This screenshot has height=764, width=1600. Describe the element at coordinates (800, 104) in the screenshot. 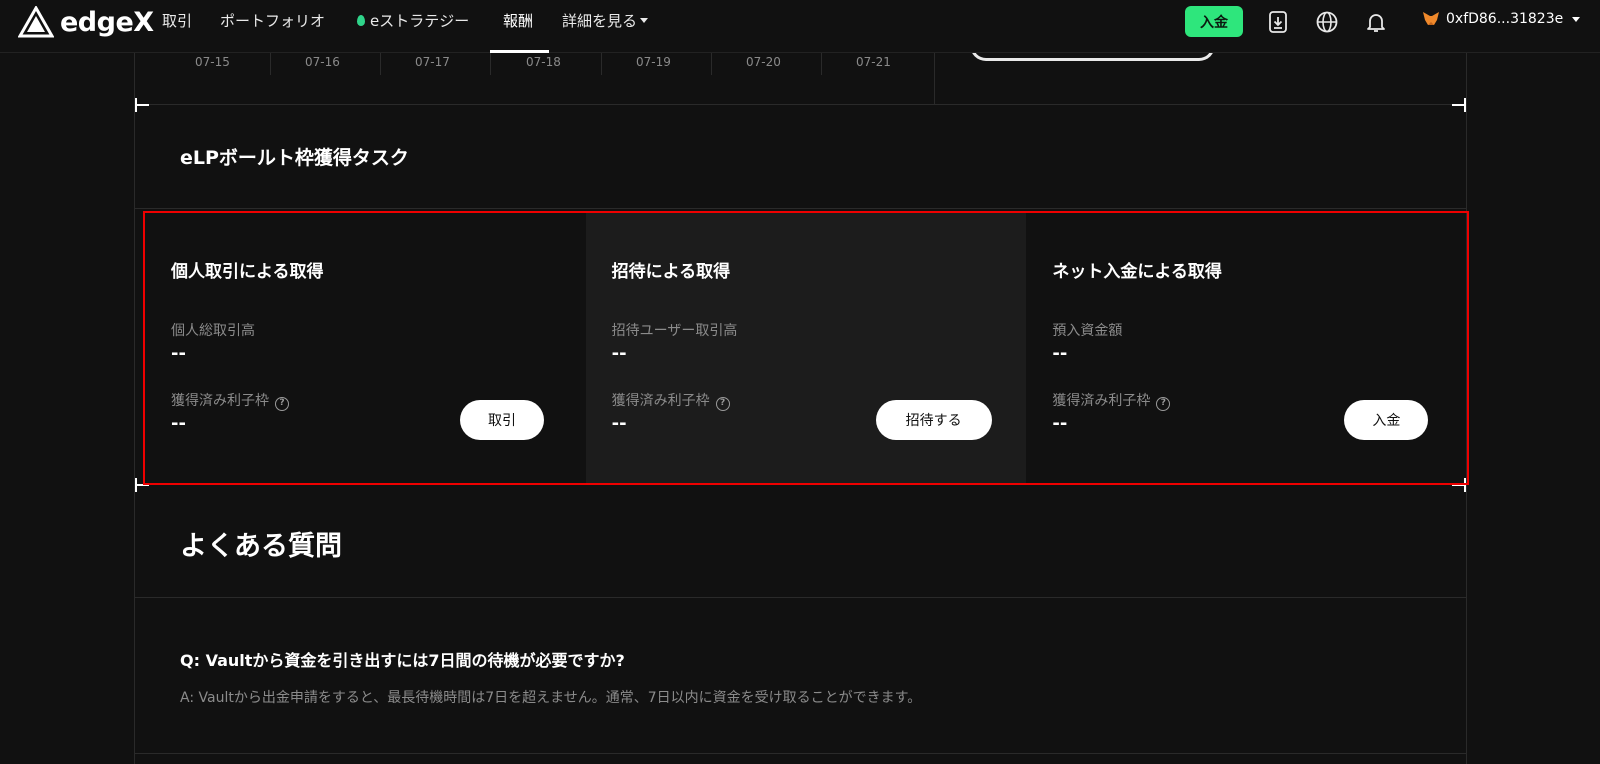

I see `section-divider-top` at that location.